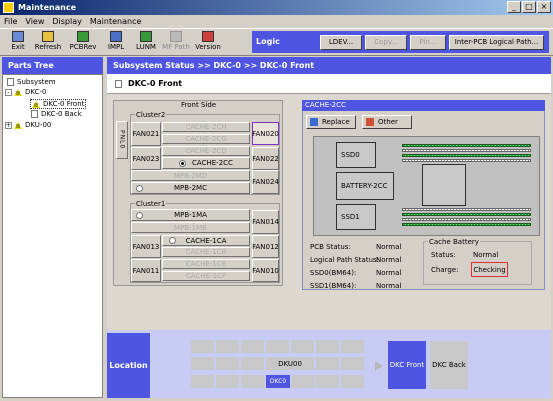 This screenshot has height=401, width=553. Describe the element at coordinates (466, 224) in the screenshot. I see `dimm-slot` at that location.